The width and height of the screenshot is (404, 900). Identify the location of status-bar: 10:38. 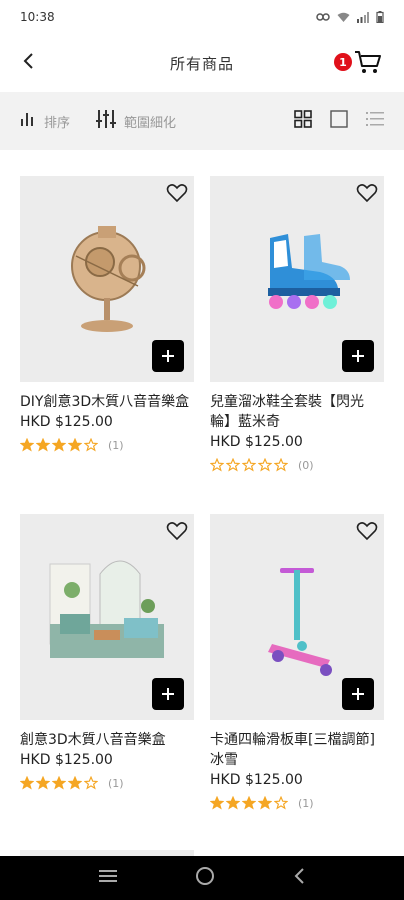
(202, 17).